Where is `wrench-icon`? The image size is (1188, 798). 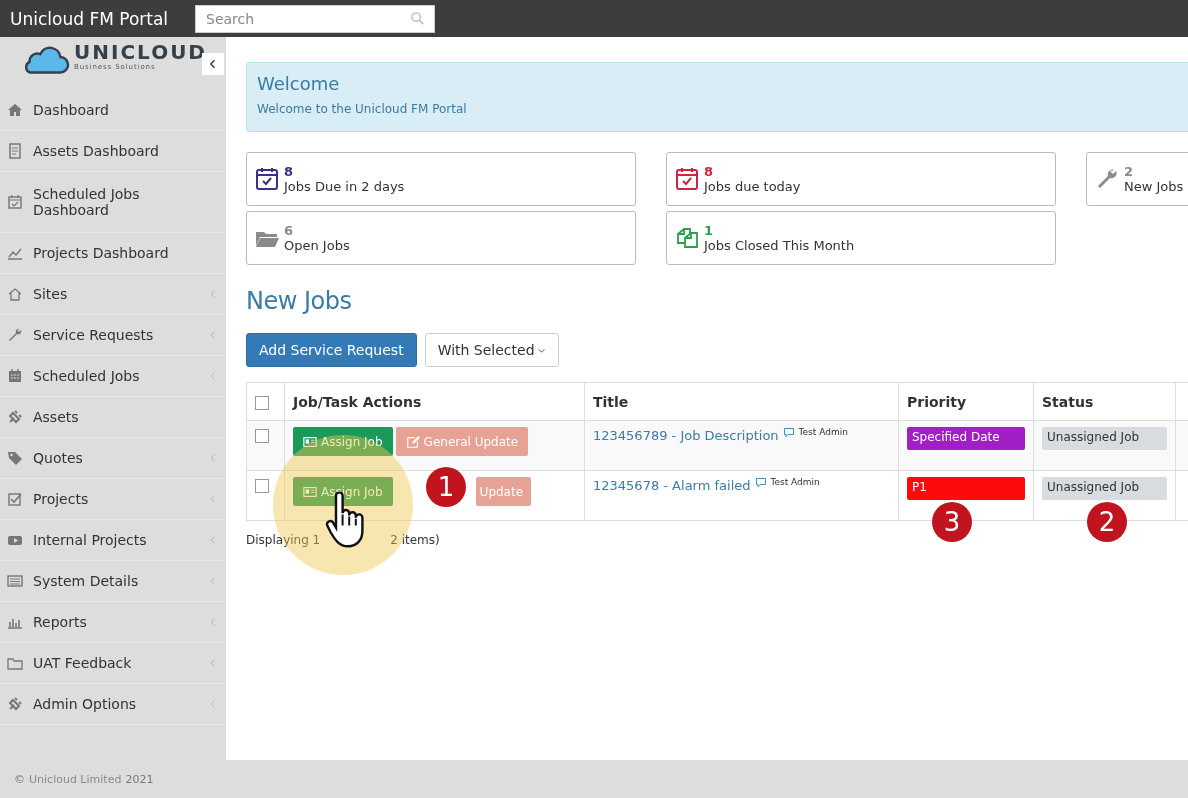 wrench-icon is located at coordinates (15, 335).